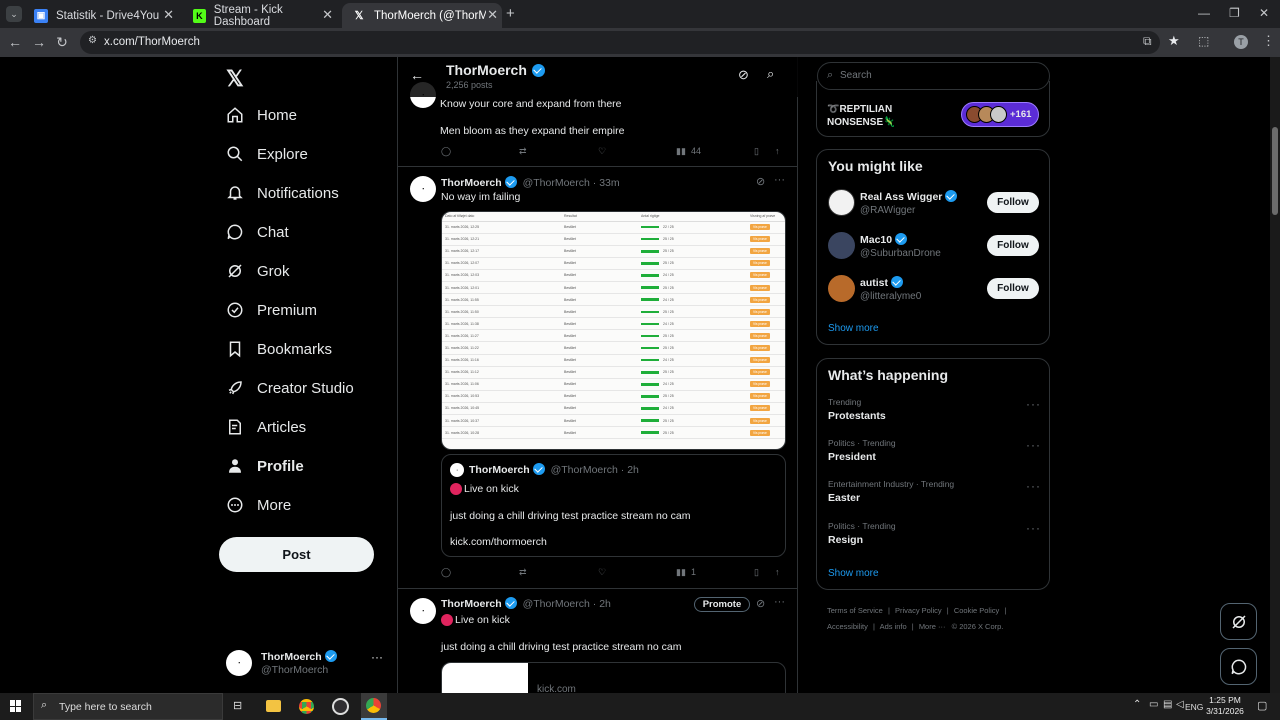 The image size is (1280, 720). Describe the element at coordinates (262, 15) in the screenshot. I see `tab-kick: K Stream - Kick Dashboard ✕` at that location.